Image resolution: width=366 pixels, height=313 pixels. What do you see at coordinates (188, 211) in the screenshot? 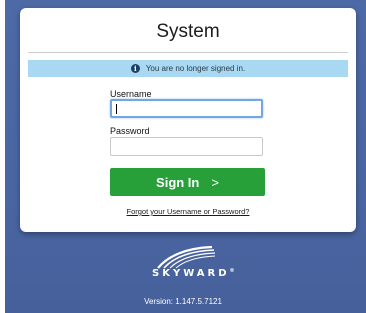
I see `forgot-credentials-link: Forgot your Username or Password?` at bounding box center [188, 211].